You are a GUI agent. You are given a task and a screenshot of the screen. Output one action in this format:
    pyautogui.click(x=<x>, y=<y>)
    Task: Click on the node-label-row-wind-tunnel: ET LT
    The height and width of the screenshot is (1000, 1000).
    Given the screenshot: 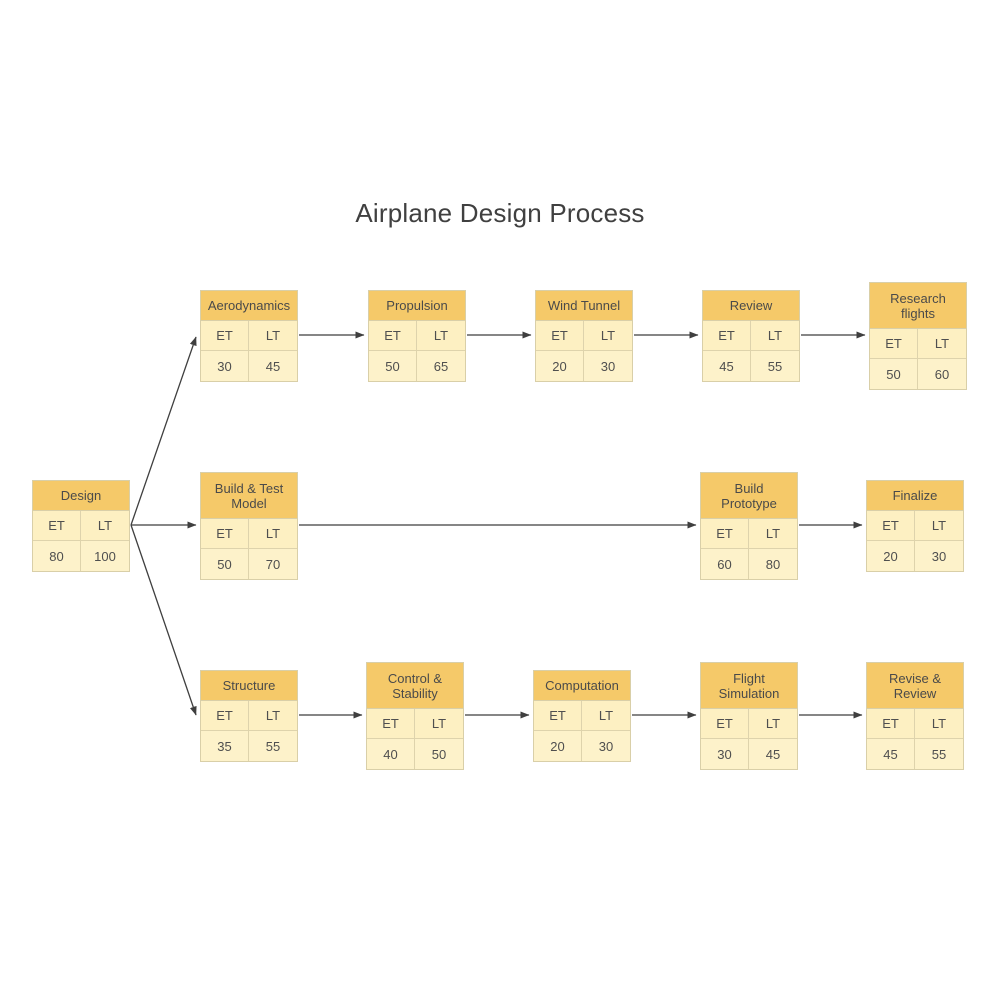 What is the action you would take?
    pyautogui.click(x=584, y=336)
    